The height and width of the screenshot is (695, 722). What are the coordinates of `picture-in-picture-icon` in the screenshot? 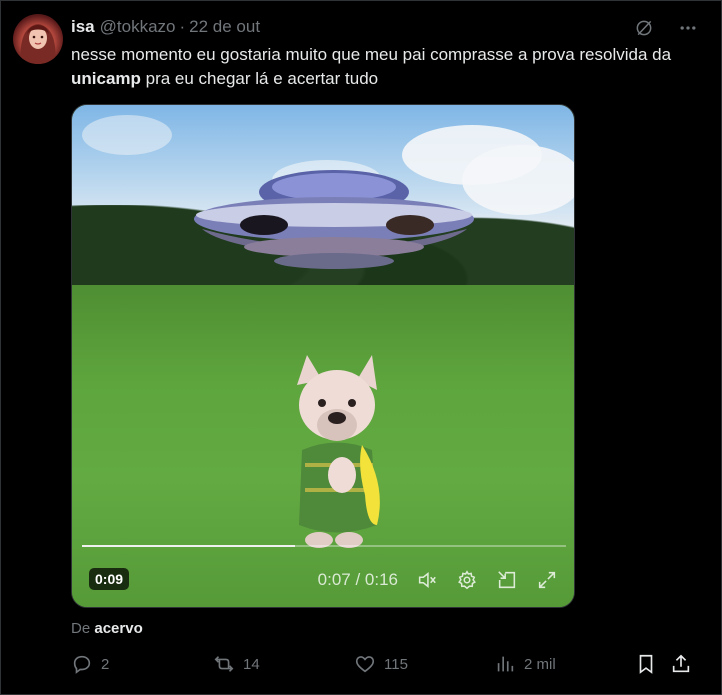 It's located at (507, 580).